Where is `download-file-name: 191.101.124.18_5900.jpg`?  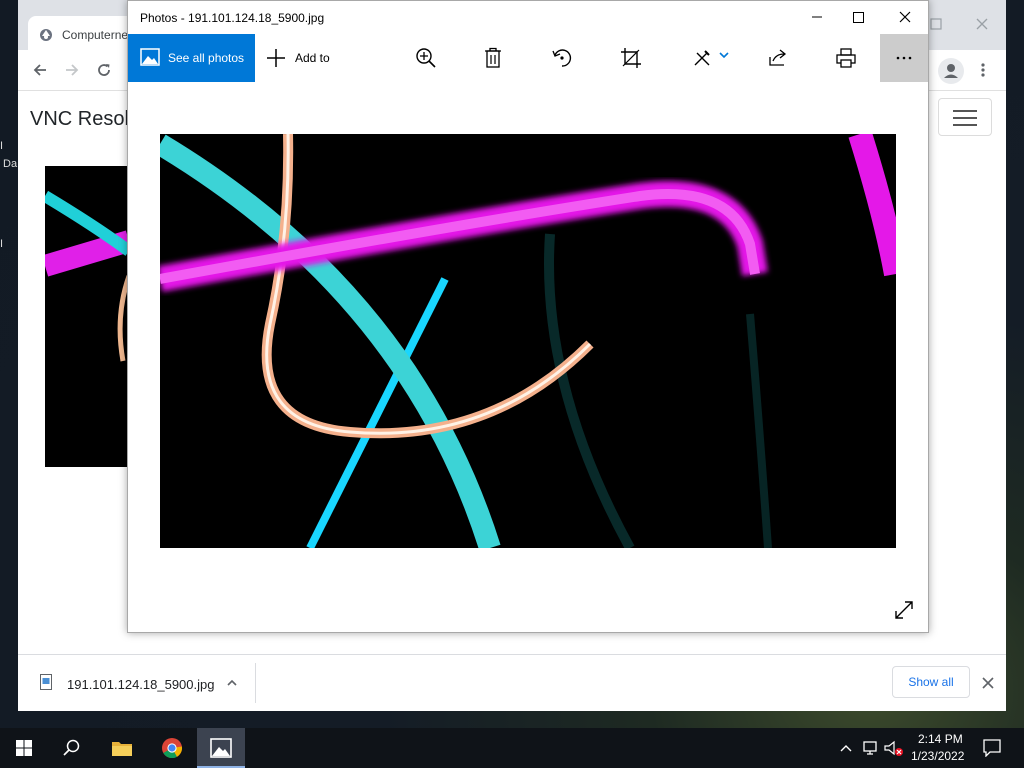 download-file-name: 191.101.124.18_5900.jpg is located at coordinates (140, 684).